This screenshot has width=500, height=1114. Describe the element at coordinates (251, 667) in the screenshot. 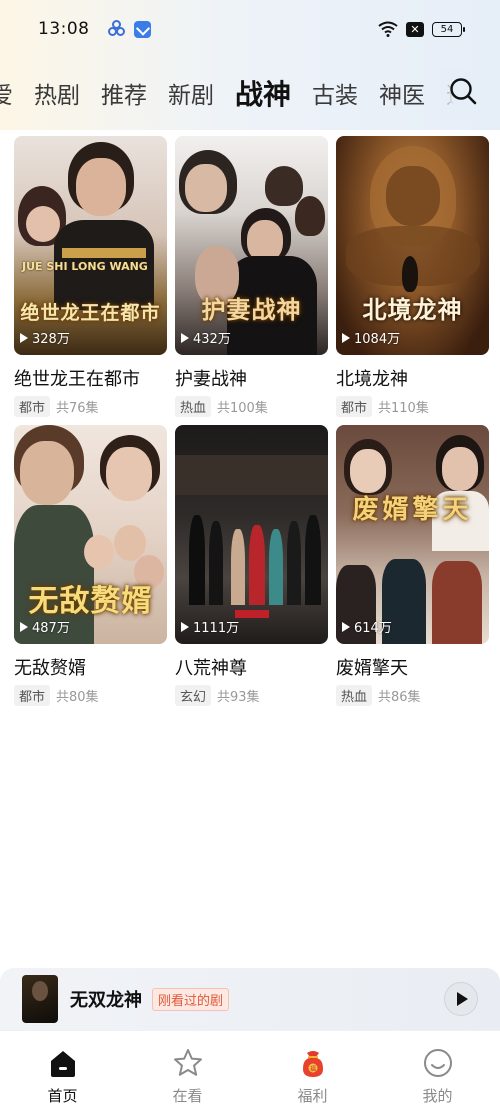

I see `drama-title: 八荒神尊` at that location.